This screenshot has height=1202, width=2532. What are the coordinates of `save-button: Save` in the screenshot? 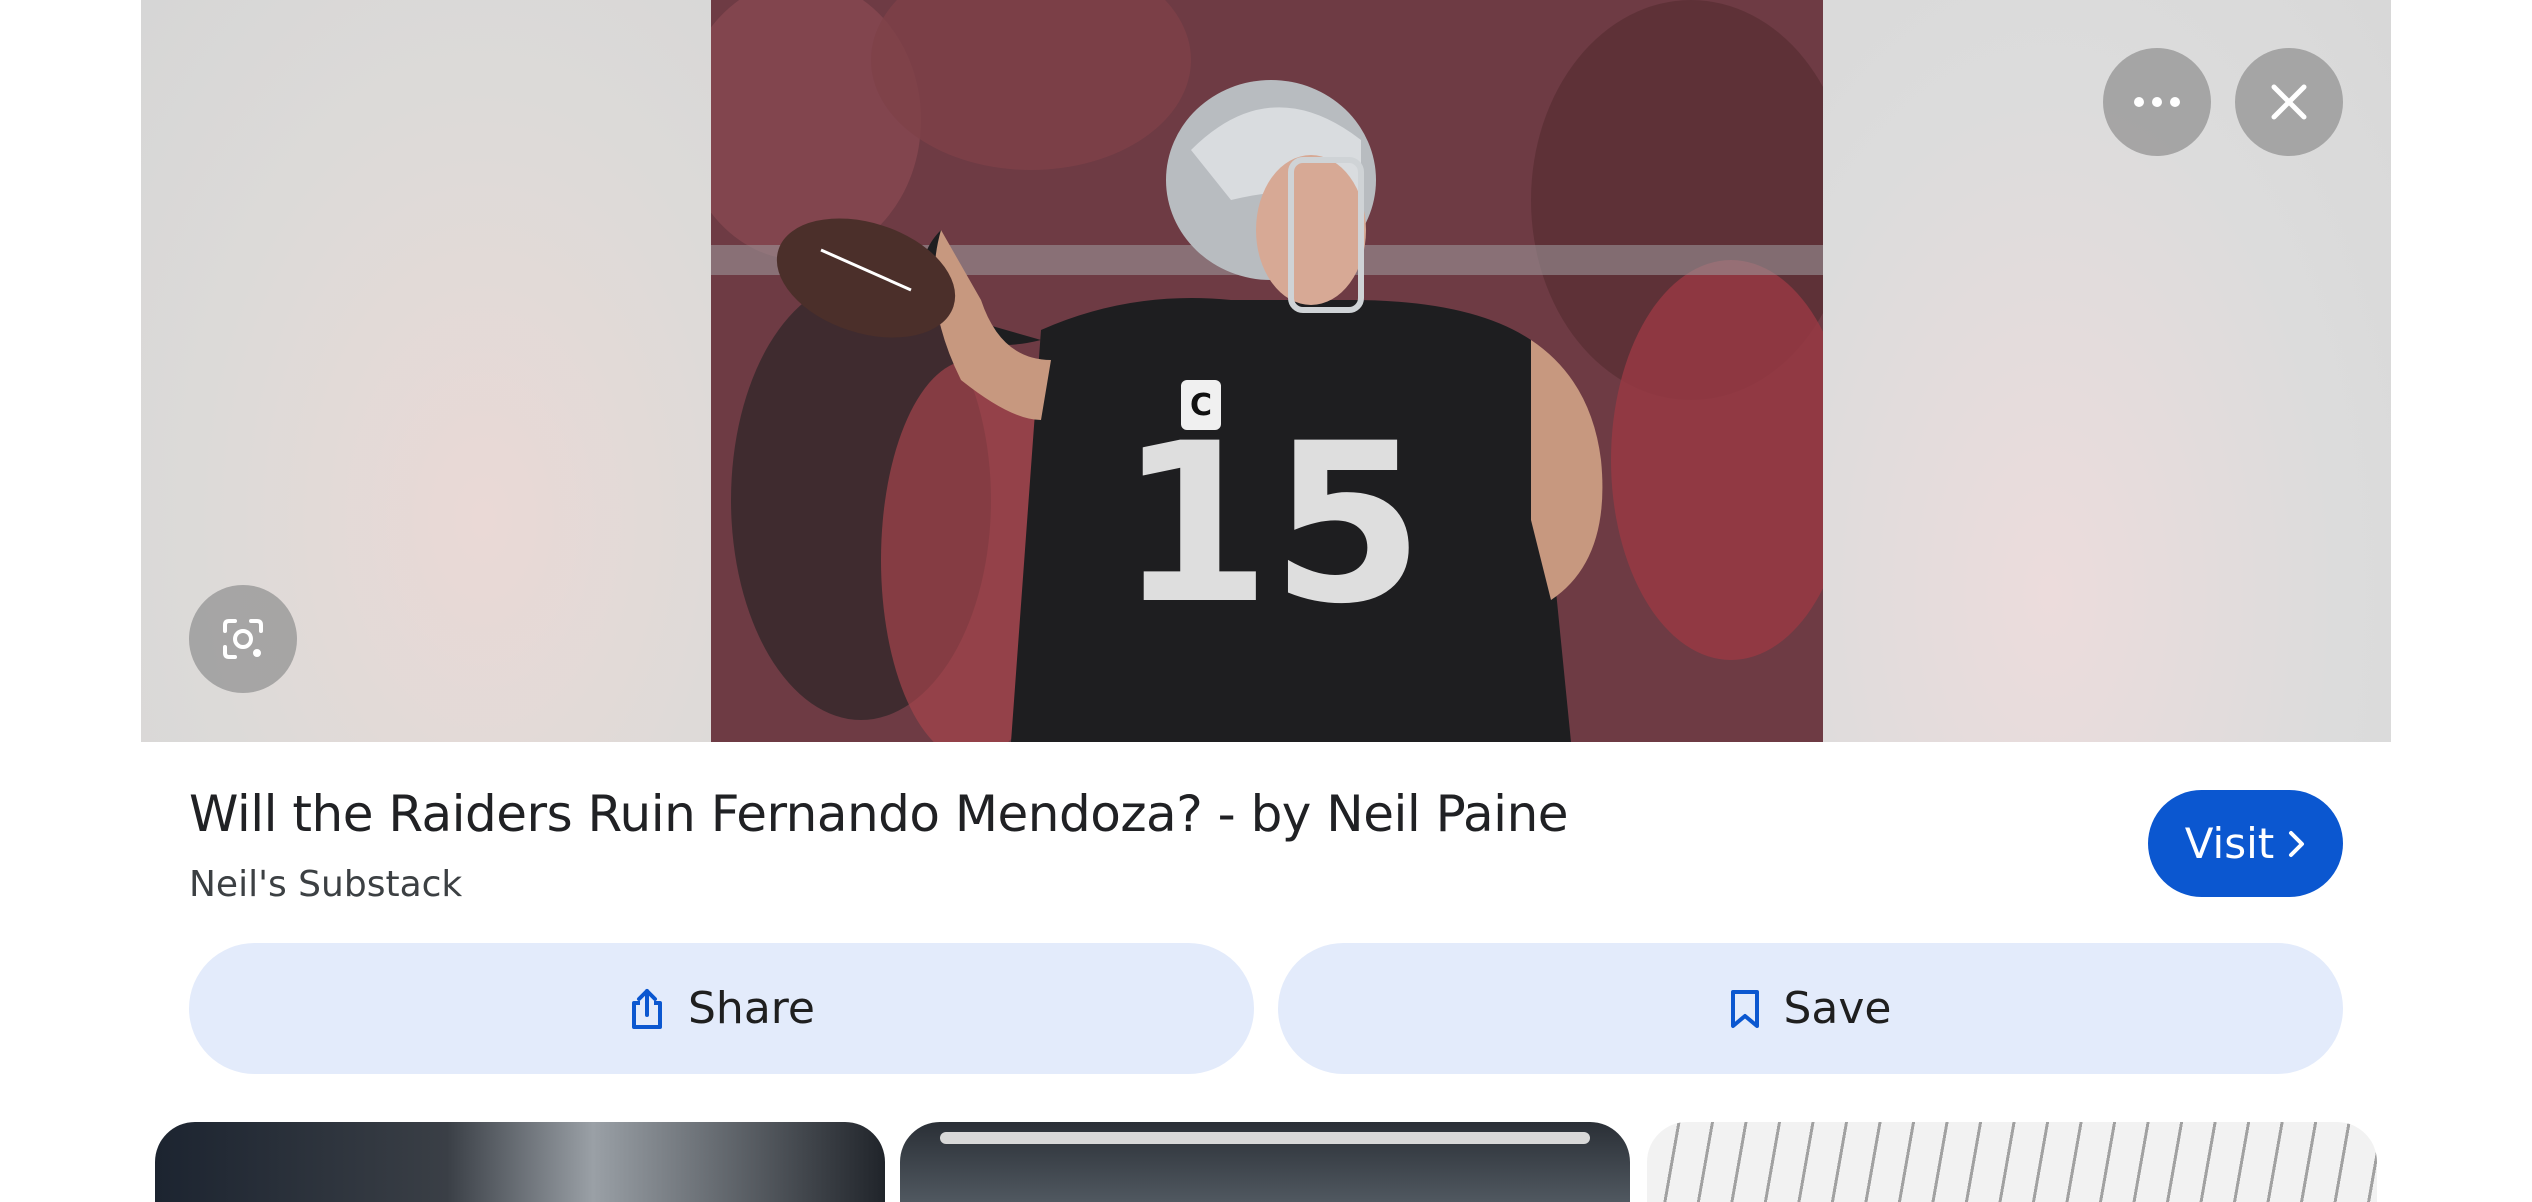 It's located at (1810, 1008).